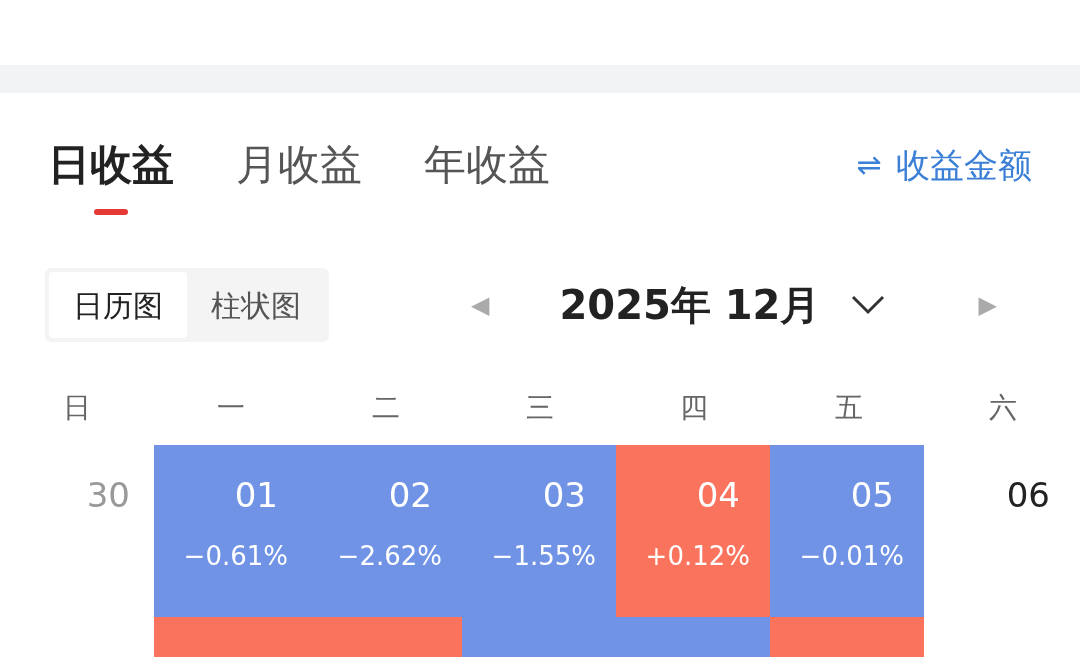 The height and width of the screenshot is (669, 1080). Describe the element at coordinates (385, 531) in the screenshot. I see `calendar-day-cell: 02 −2.62%` at that location.